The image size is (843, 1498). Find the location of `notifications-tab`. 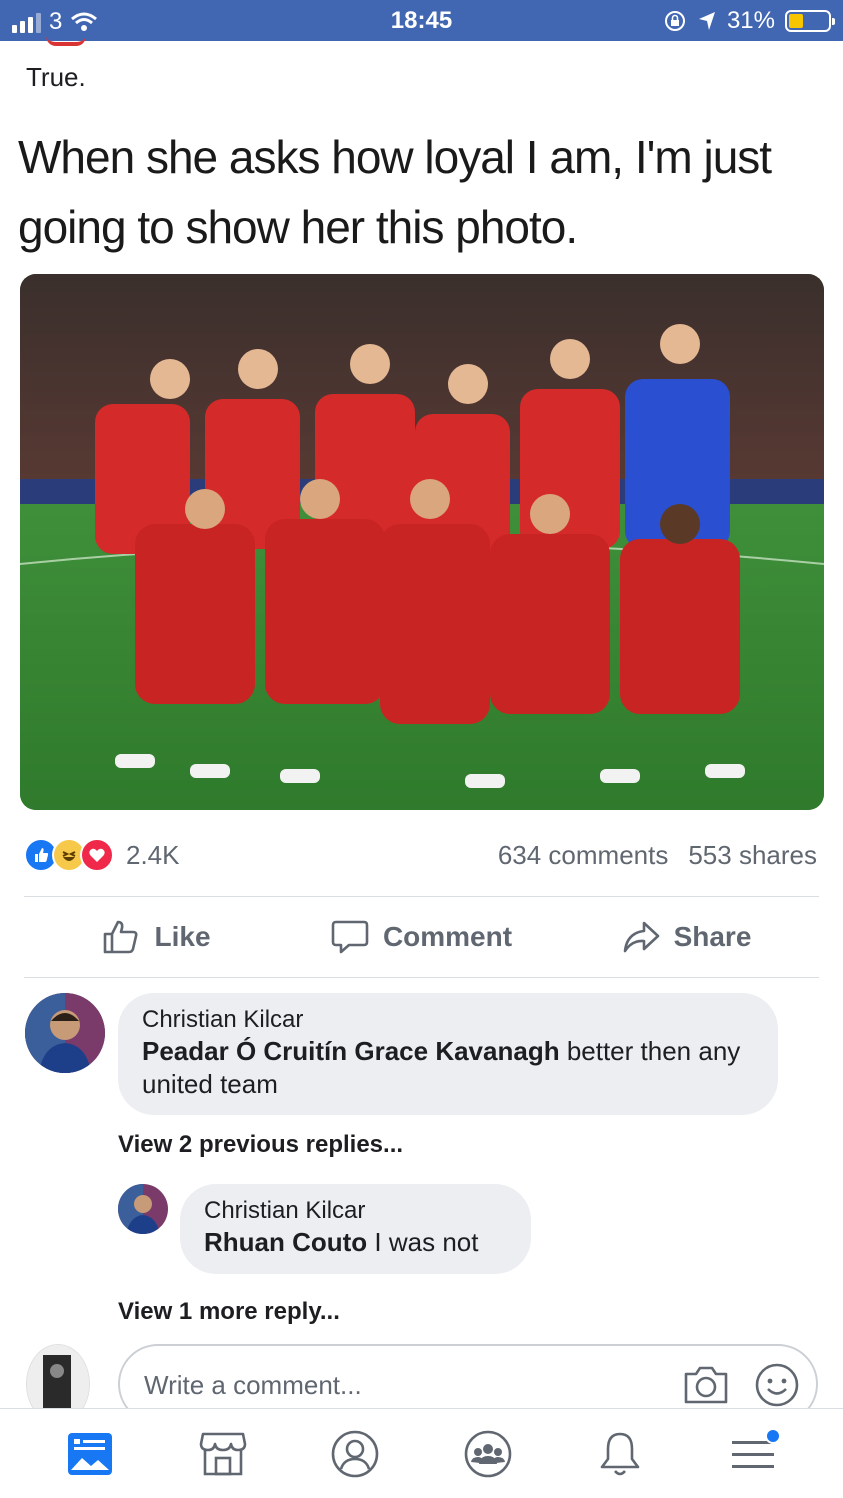

notifications-tab is located at coordinates (620, 1454).